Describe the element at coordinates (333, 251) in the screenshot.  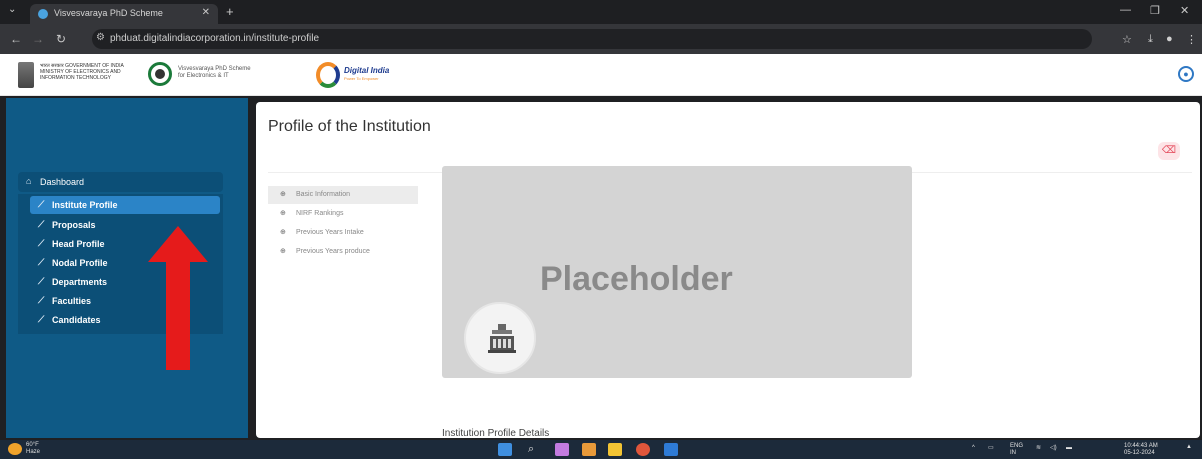
I see `profile-tab-label: Previous Years produce` at that location.